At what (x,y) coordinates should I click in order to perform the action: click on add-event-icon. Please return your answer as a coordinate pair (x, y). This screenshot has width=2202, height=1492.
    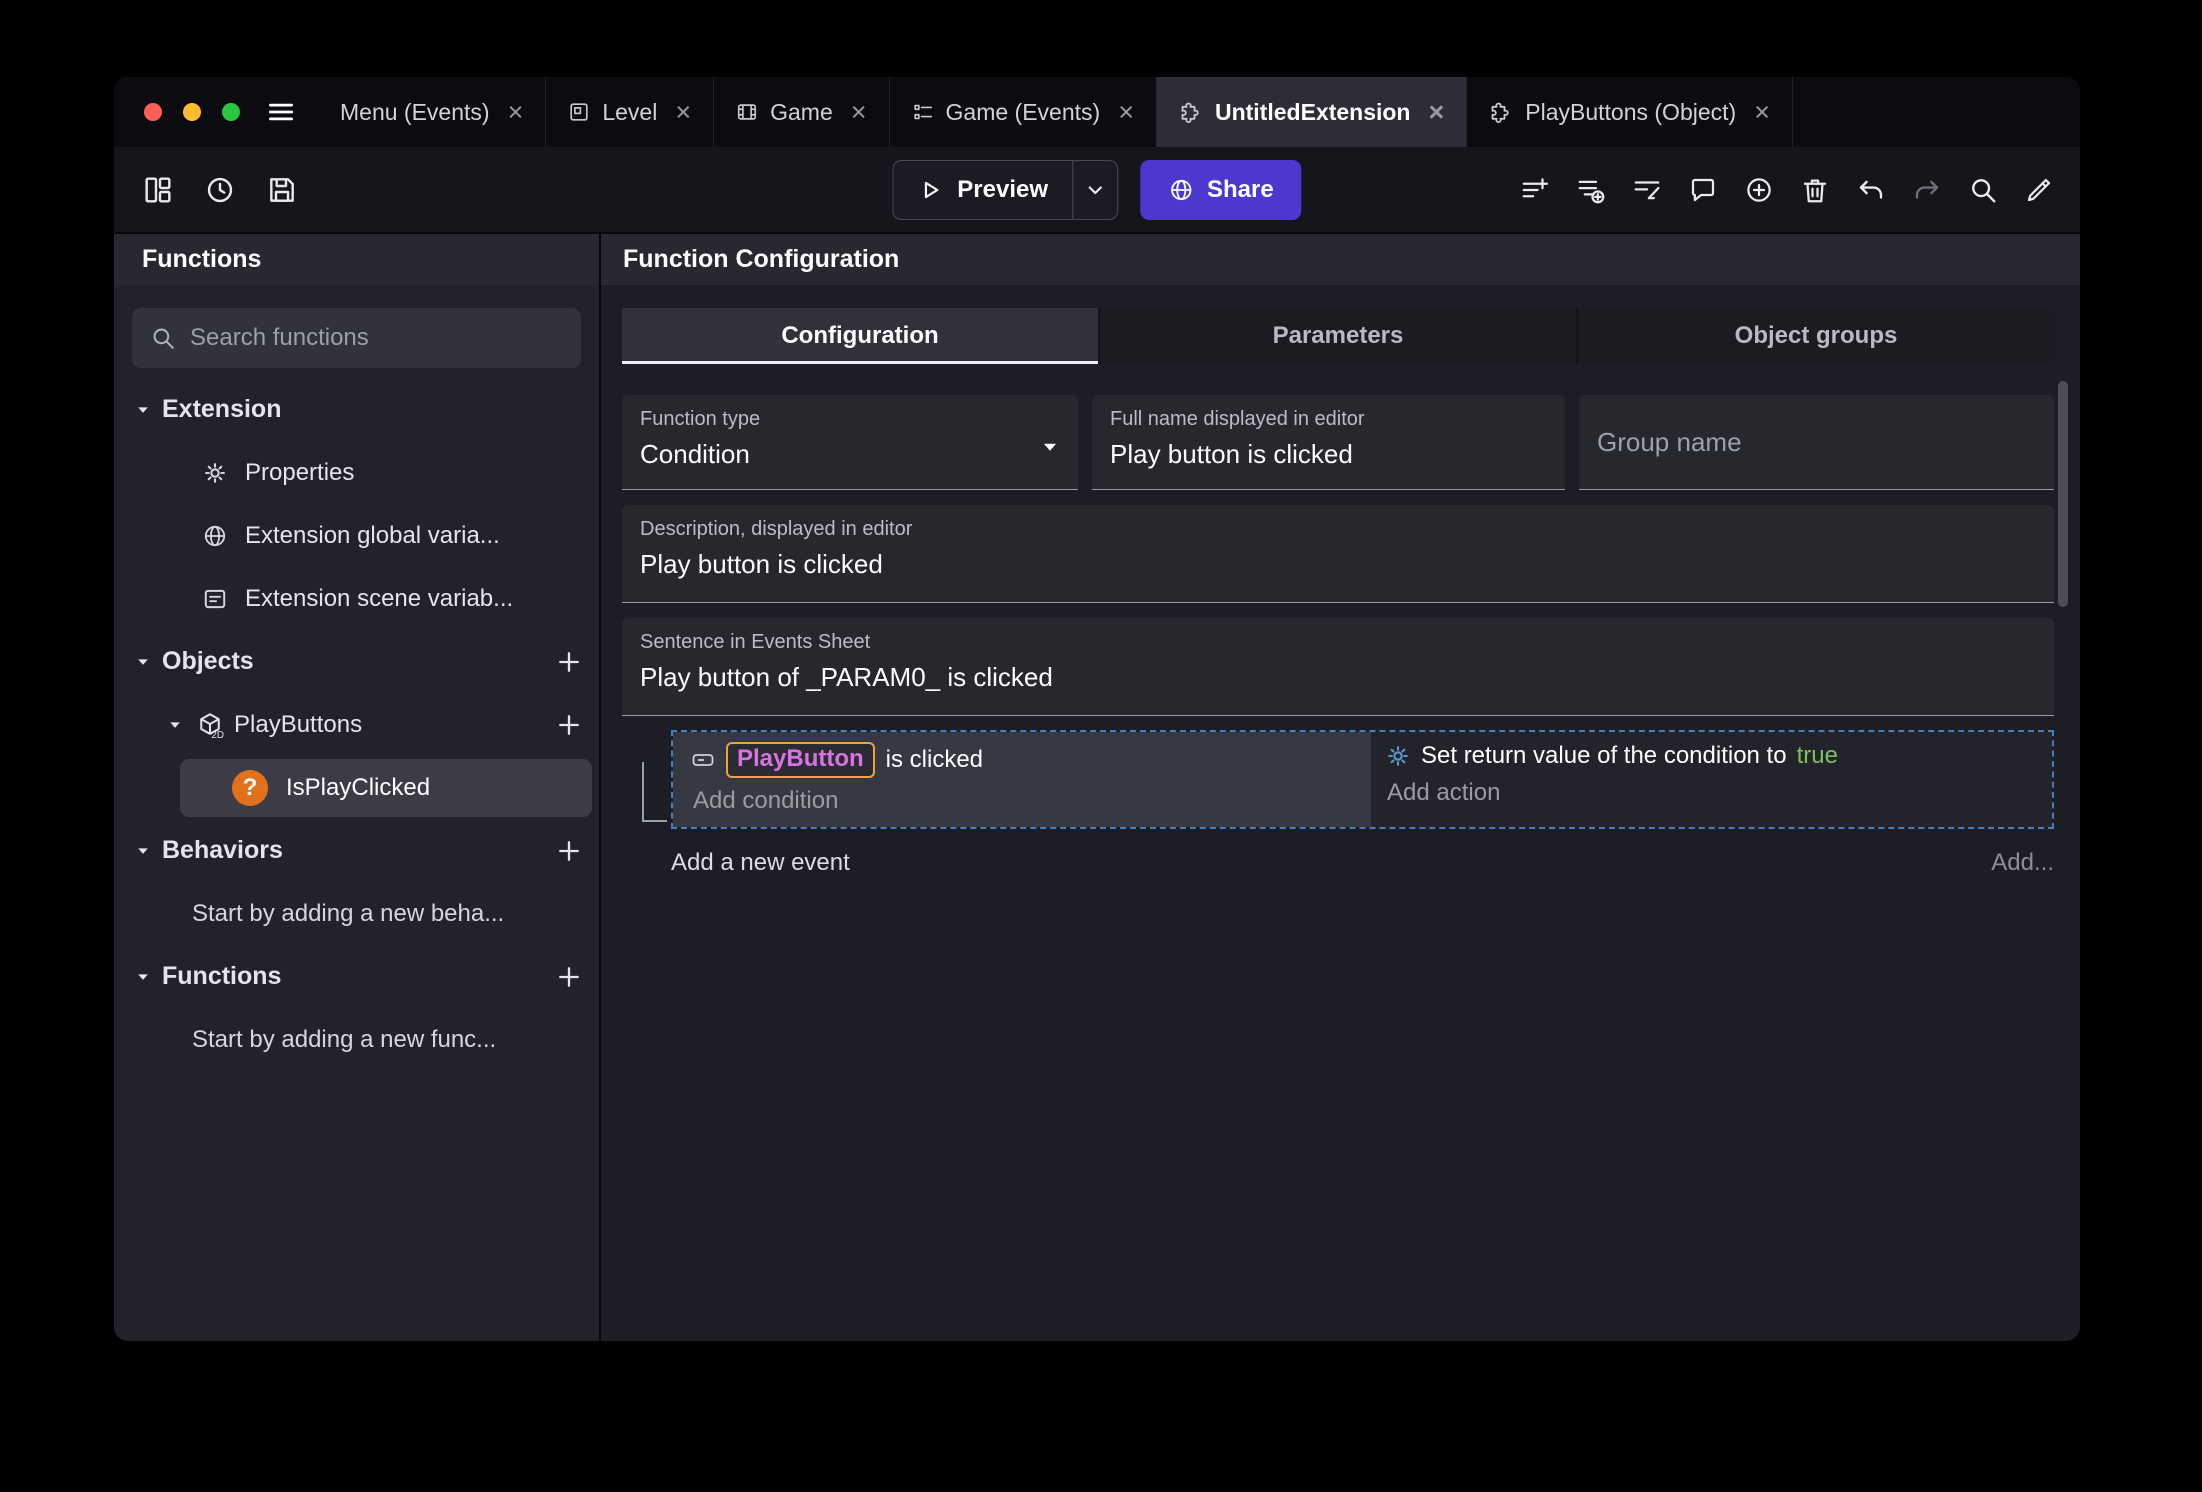
    Looking at the image, I should click on (1535, 190).